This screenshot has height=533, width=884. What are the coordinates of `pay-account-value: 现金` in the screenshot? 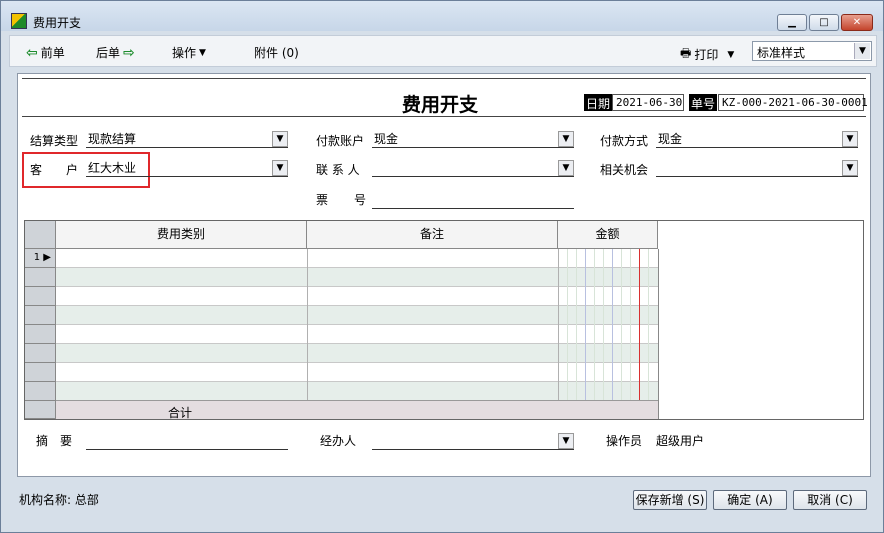 It's located at (386, 139).